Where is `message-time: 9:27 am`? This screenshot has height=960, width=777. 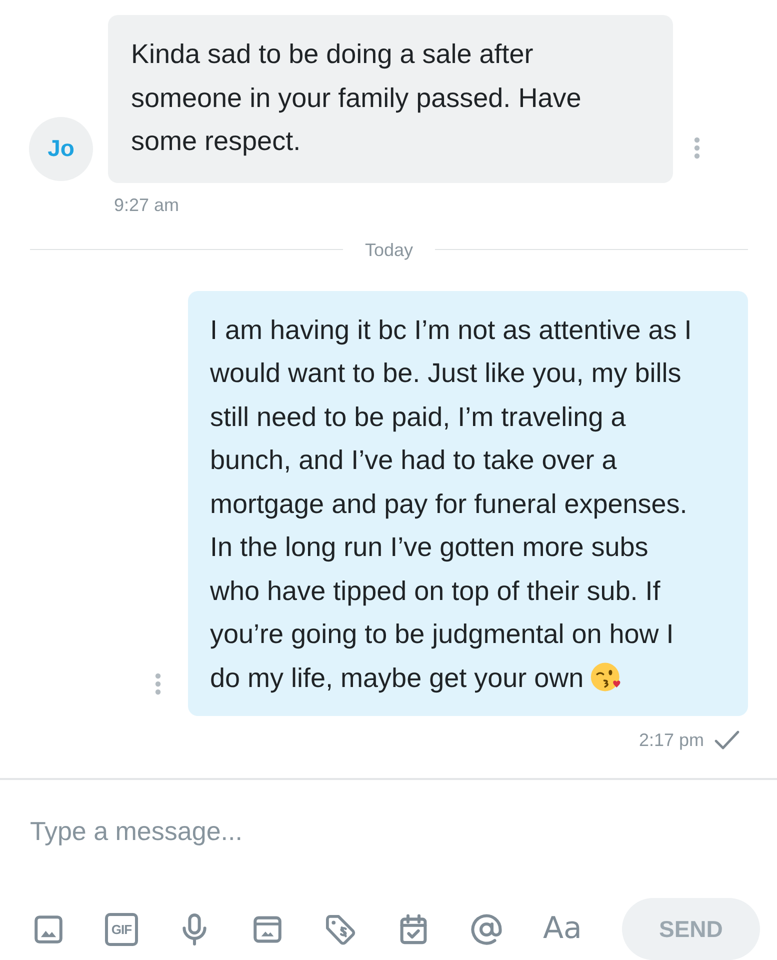 message-time: 9:27 am is located at coordinates (147, 205).